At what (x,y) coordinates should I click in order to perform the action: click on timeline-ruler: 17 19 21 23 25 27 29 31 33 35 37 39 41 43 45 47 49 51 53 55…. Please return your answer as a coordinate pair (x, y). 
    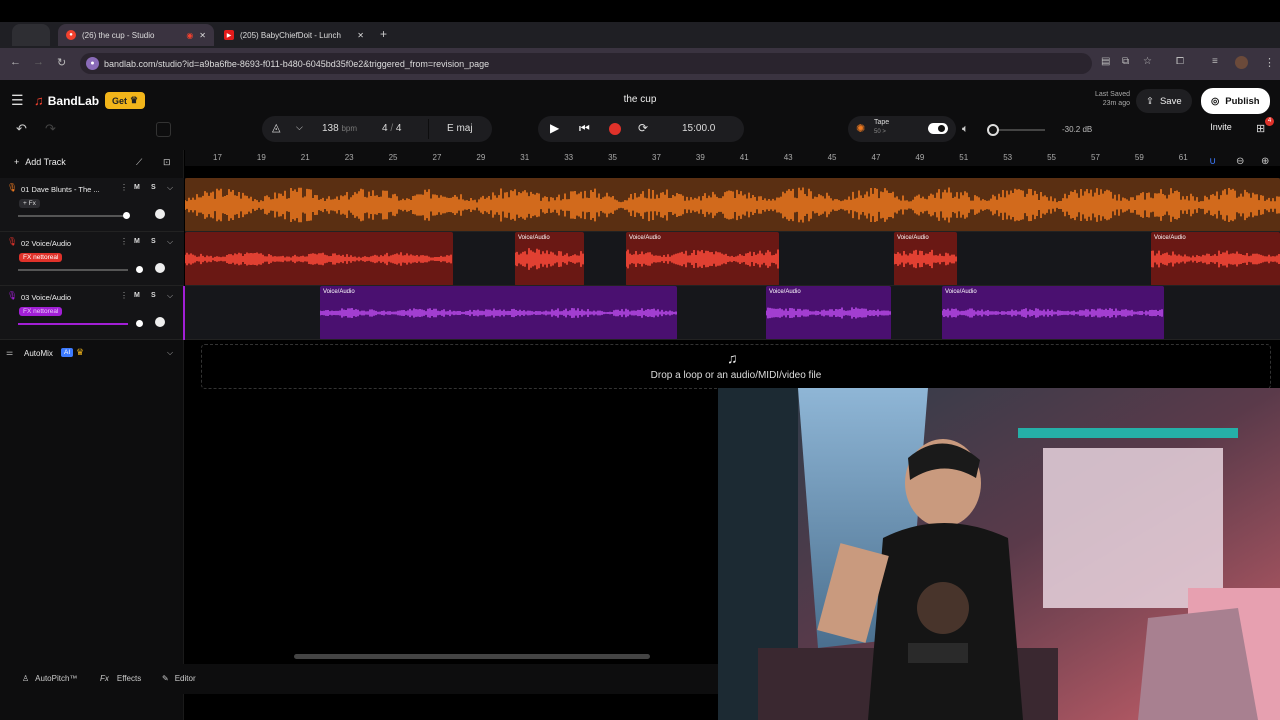
    Looking at the image, I should click on (732, 158).